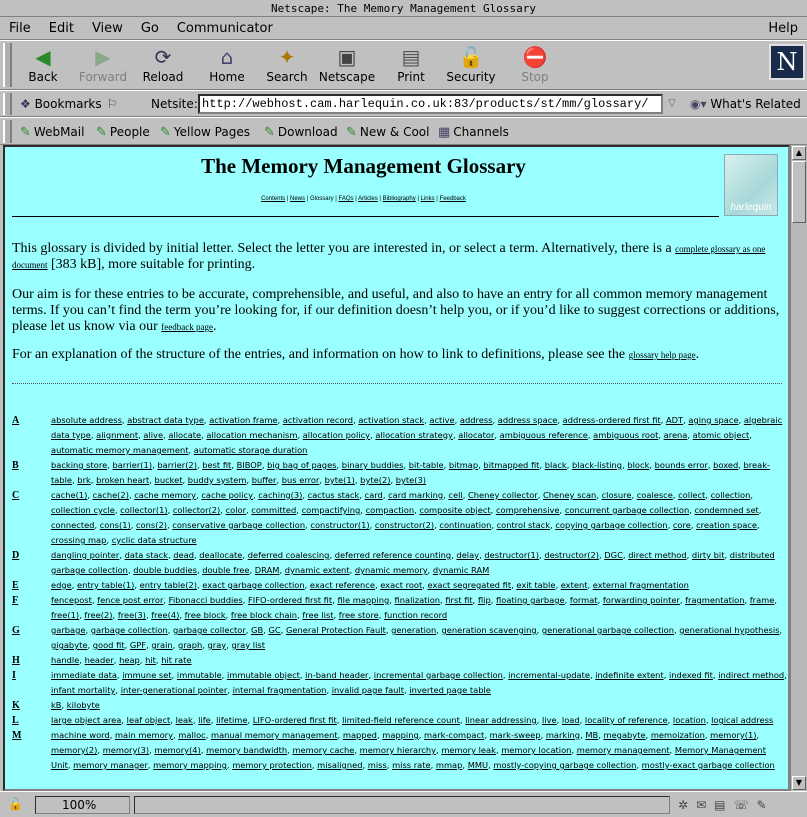  Describe the element at coordinates (290, 600) in the screenshot. I see `term-link: FIFO-ordered first fit` at that location.